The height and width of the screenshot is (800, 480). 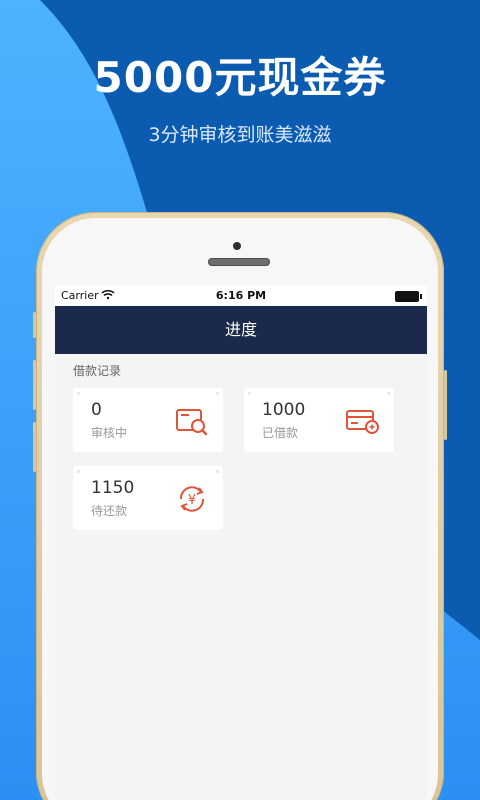 I want to click on stat-label: 待还款, so click(x=109, y=511).